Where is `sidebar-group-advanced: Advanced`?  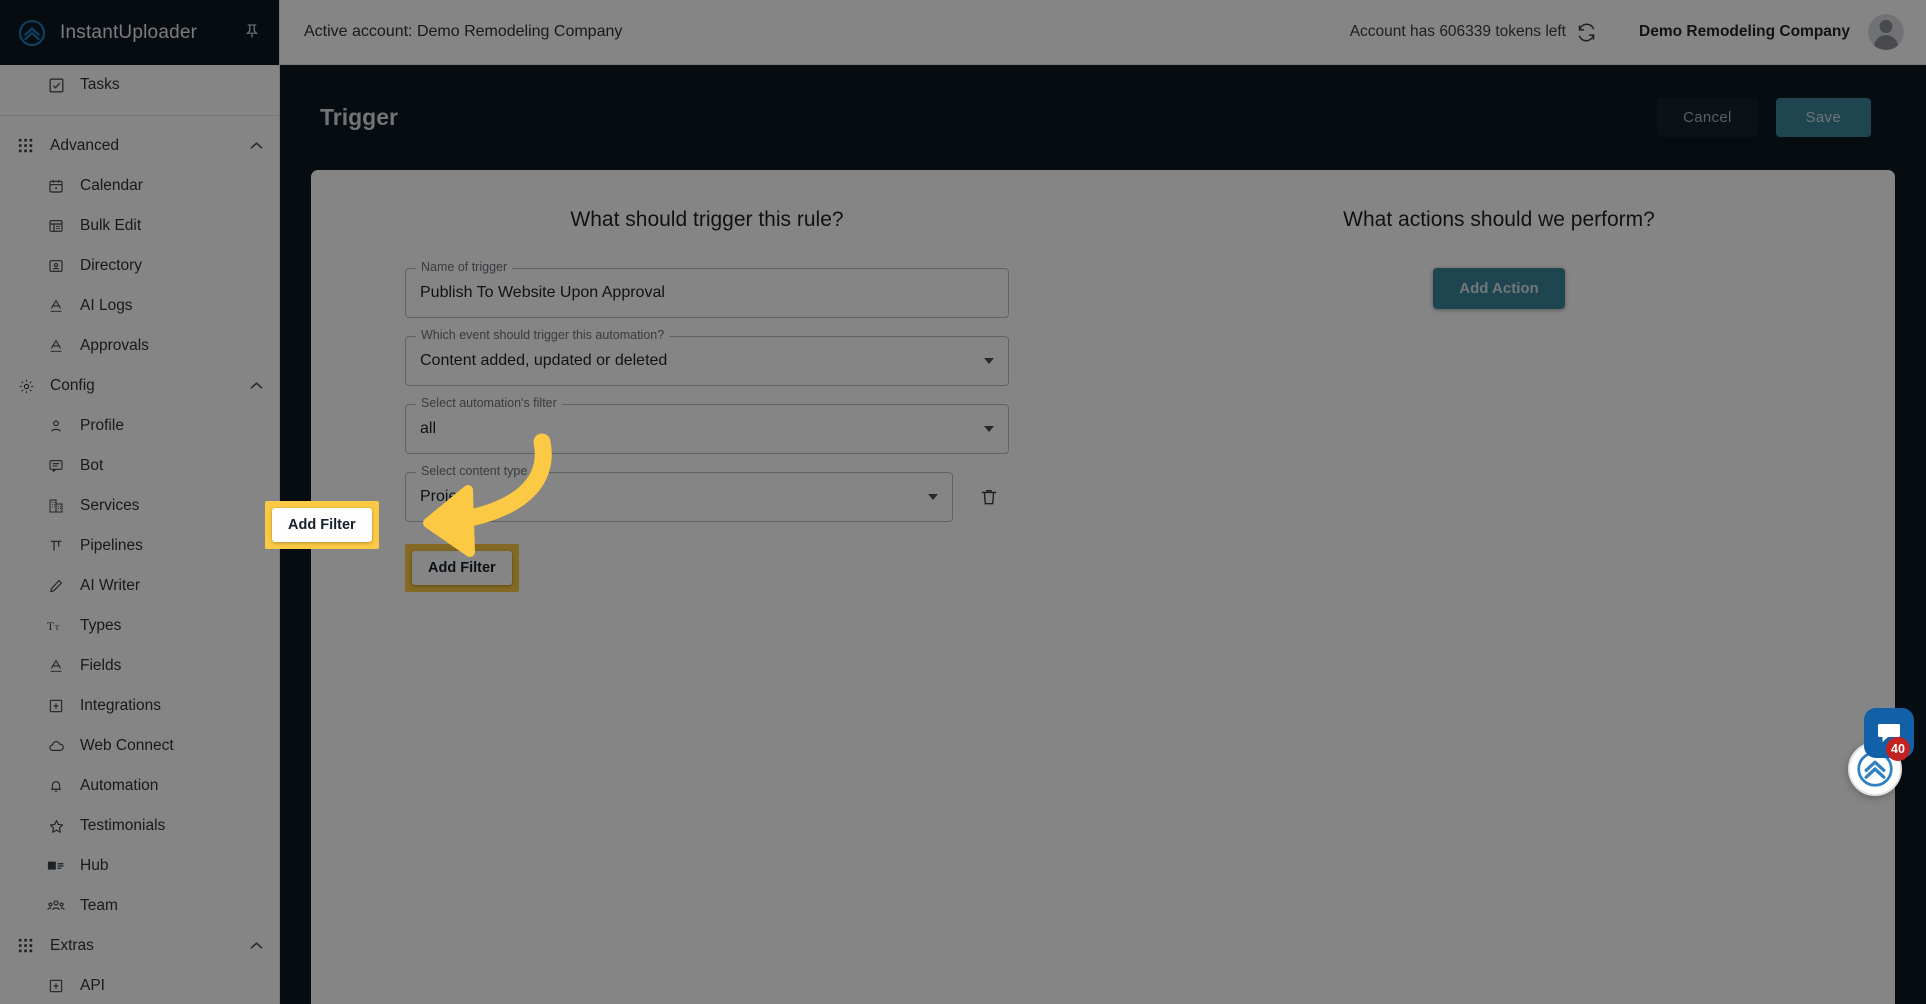 sidebar-group-advanced: Advanced is located at coordinates (139, 146).